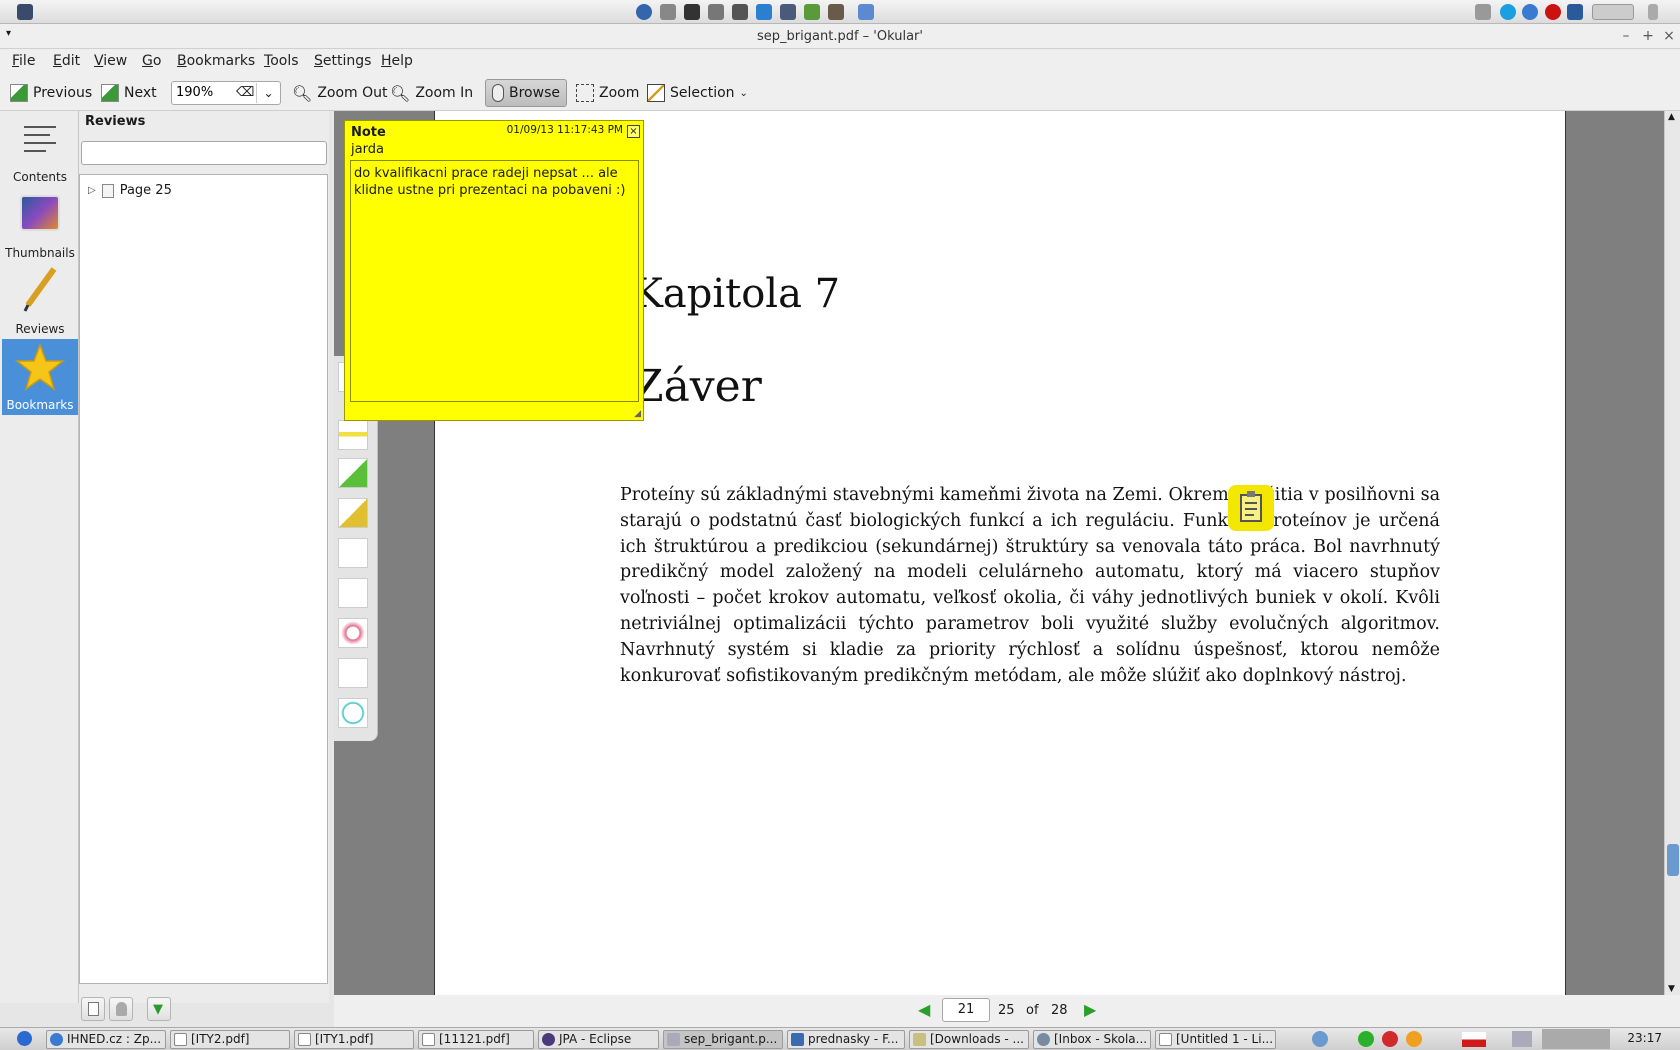  What do you see at coordinates (110, 61) in the screenshot?
I see `menu-view: View` at bounding box center [110, 61].